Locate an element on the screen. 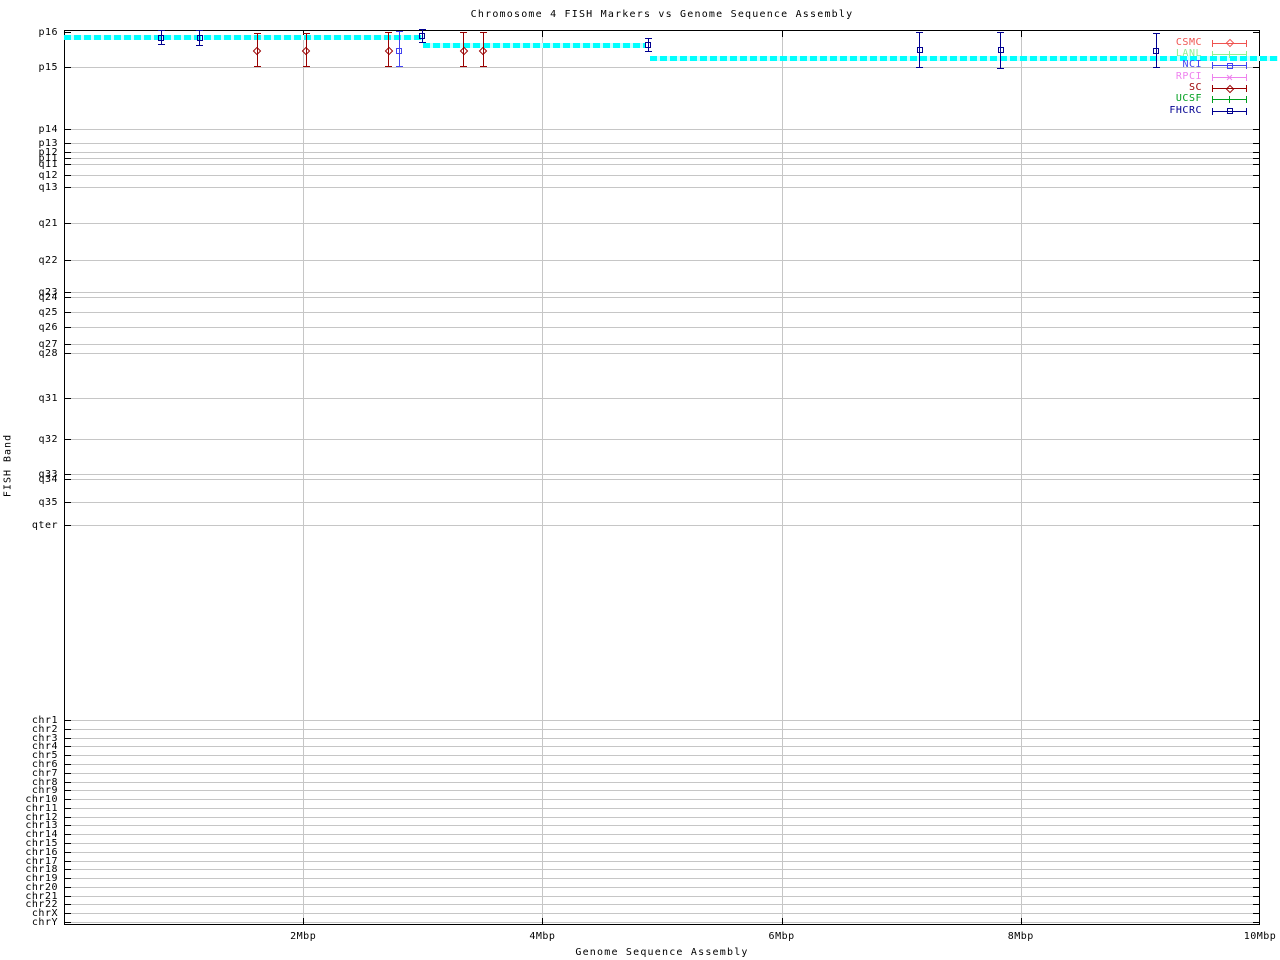  x-axis-label: Genome Sequence Assembly is located at coordinates (662, 952).